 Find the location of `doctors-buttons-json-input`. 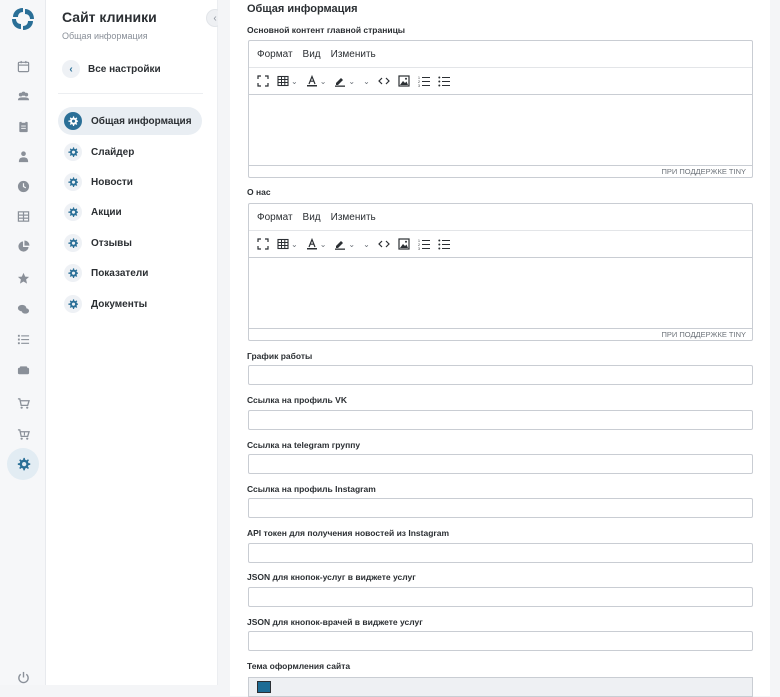

doctors-buttons-json-input is located at coordinates (500, 641).